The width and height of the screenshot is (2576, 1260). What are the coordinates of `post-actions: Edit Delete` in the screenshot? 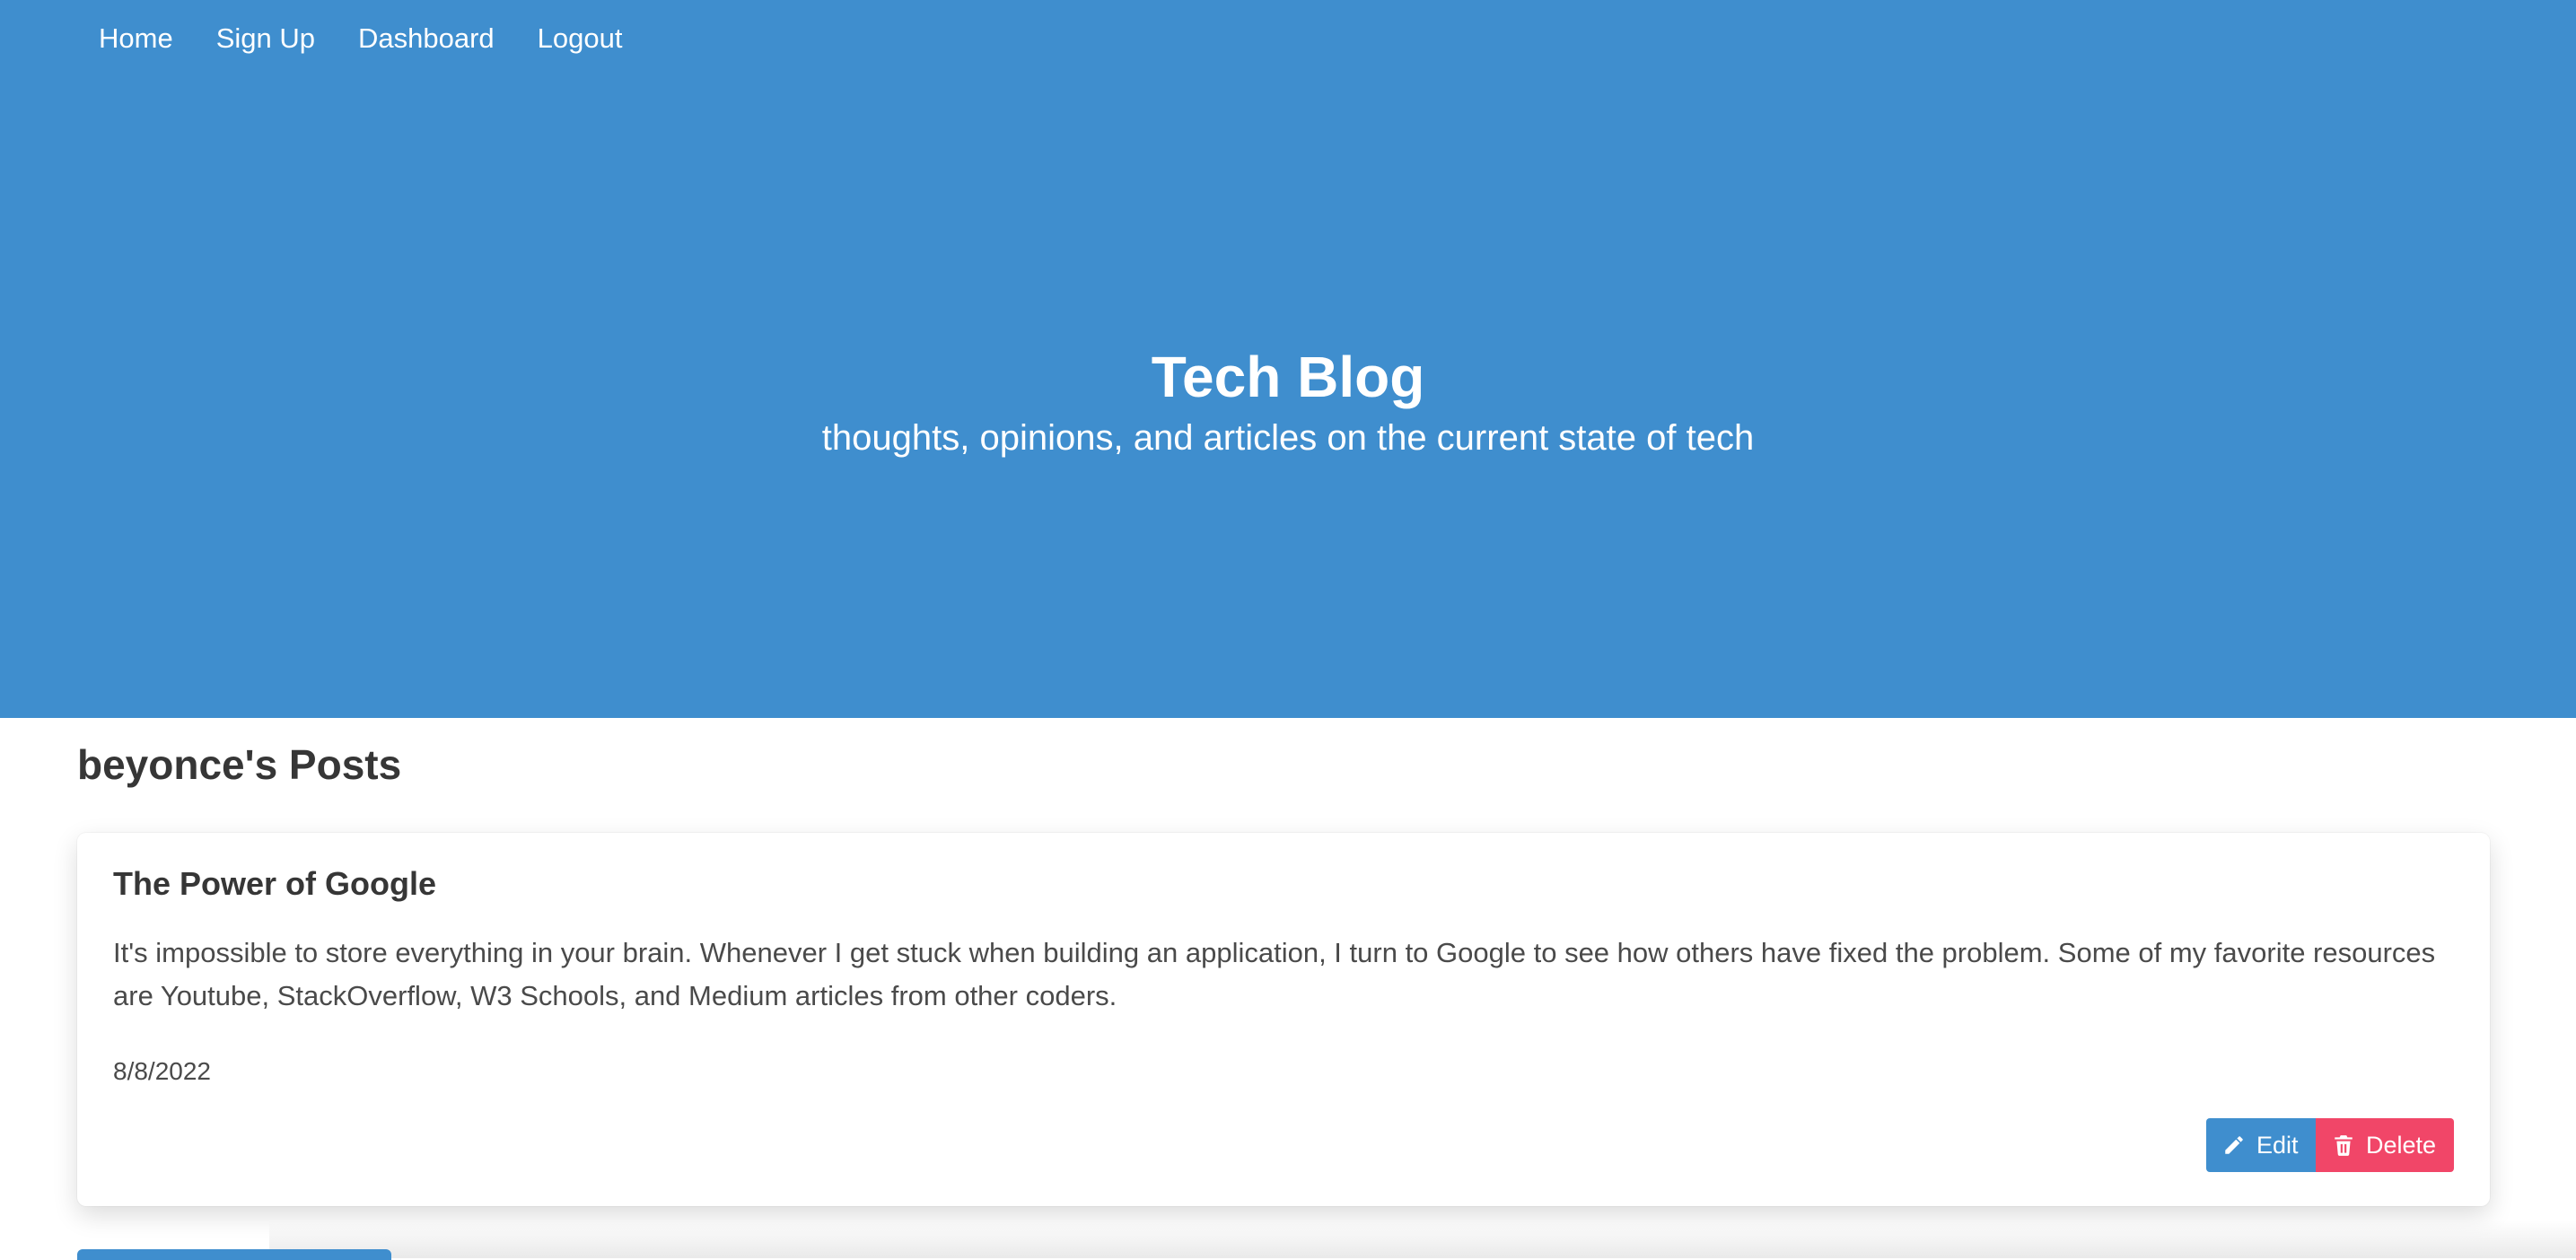 It's located at (2330, 1145).